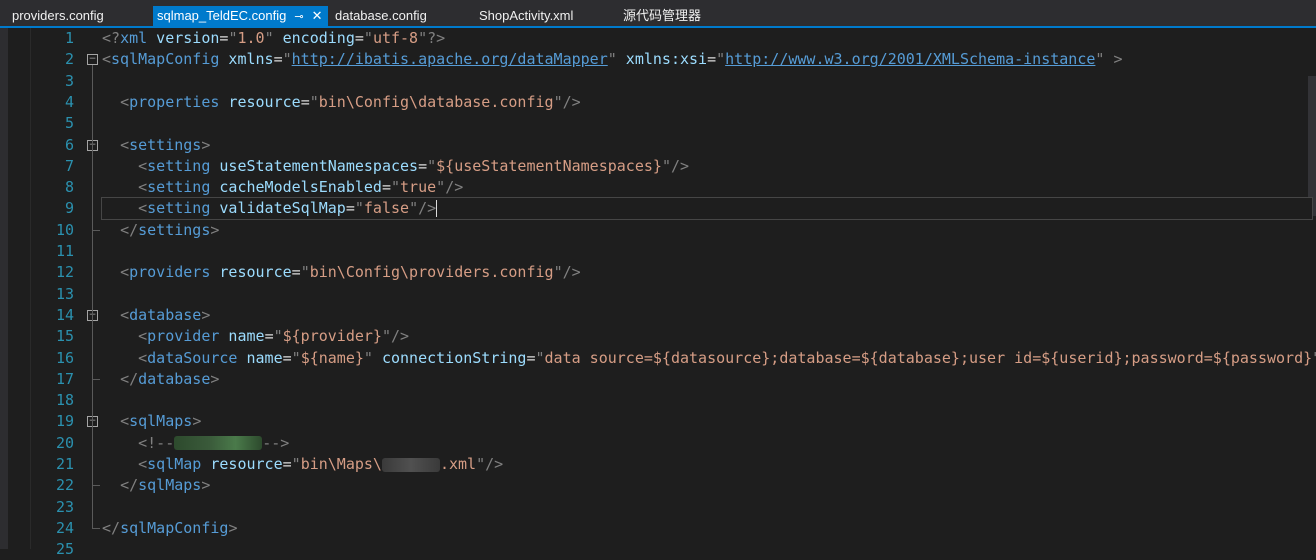 The height and width of the screenshot is (560, 1316). I want to click on code-line: 6− <settings>, so click(658, 145).